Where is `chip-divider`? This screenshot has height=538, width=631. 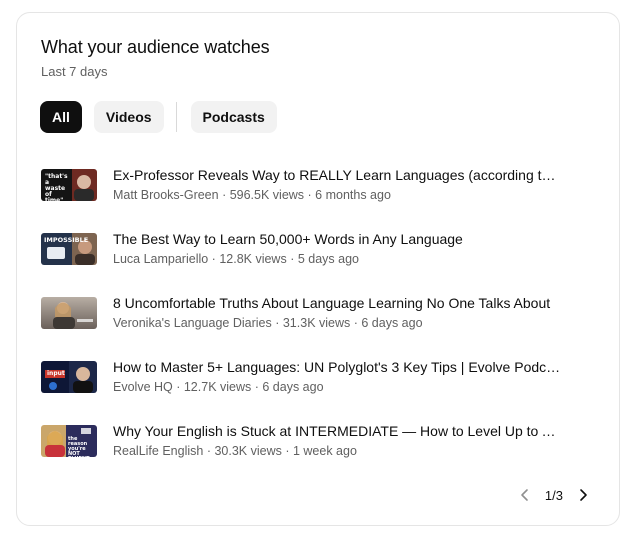 chip-divider is located at coordinates (176, 117).